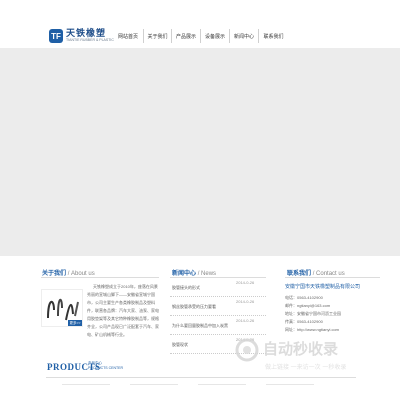  Describe the element at coordinates (306, 368) in the screenshot. I see `watermark-sub-text: 做上链接 一来访一次 一秒收录` at that location.